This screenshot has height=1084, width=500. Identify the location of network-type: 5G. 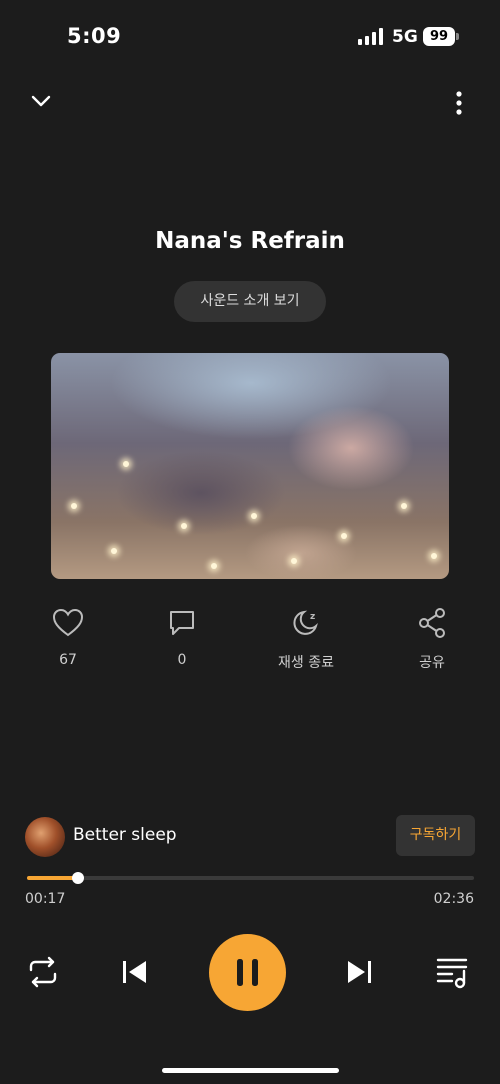
(405, 37).